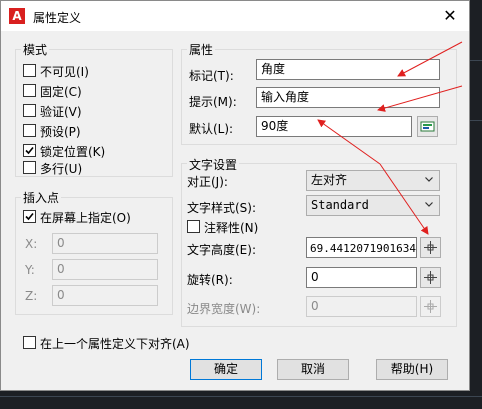  Describe the element at coordinates (207, 182) in the screenshot. I see `justification-label: 对正(J):` at that location.